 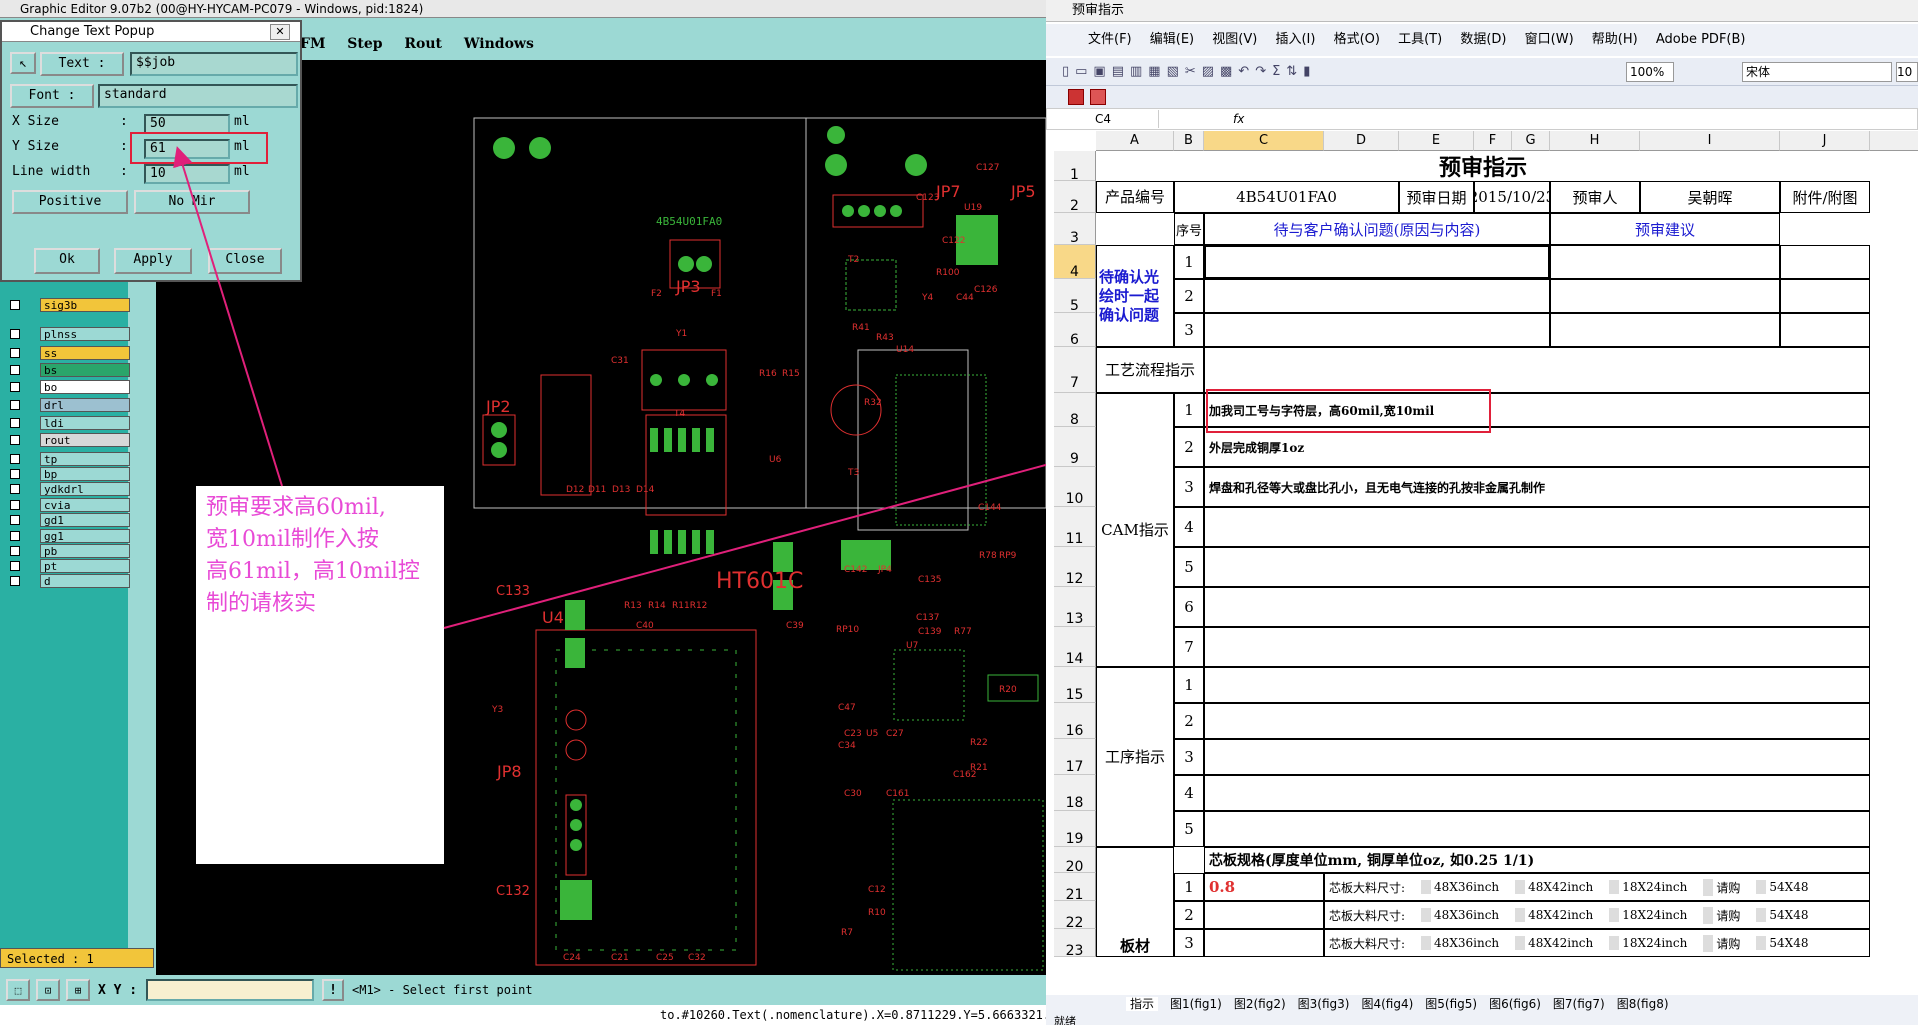 What do you see at coordinates (1189, 647) in the screenshot?
I see `cam-seq-7: 7` at bounding box center [1189, 647].